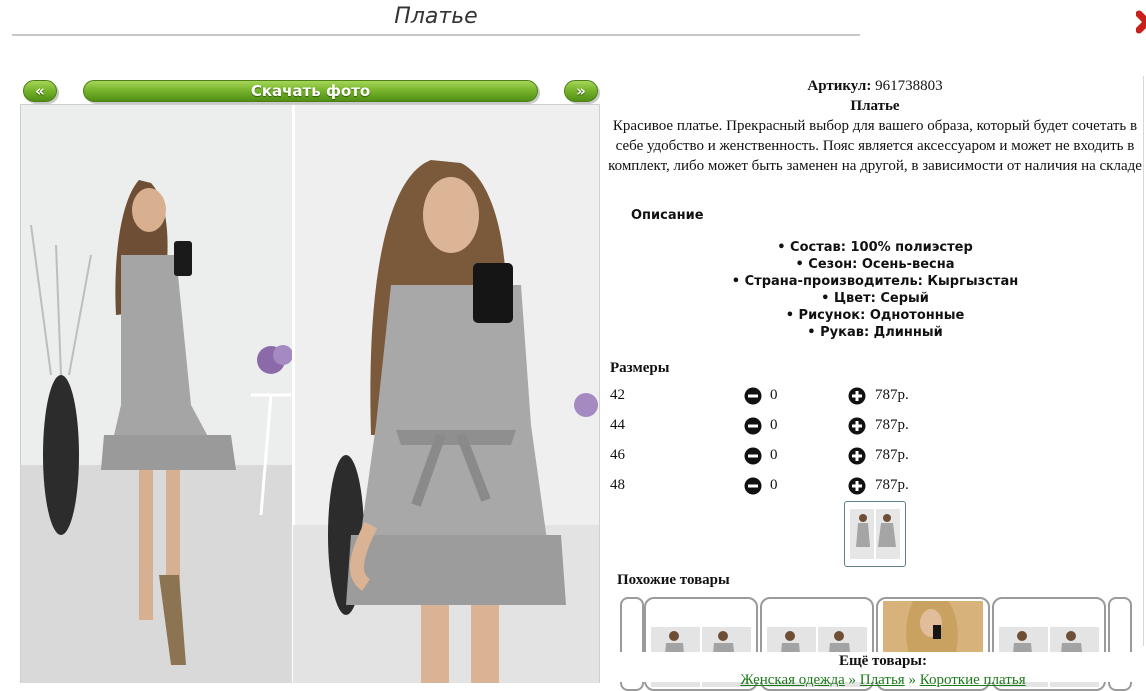 This screenshot has width=1146, height=691. What do you see at coordinates (617, 425) in the screenshot?
I see `size-value: 44` at bounding box center [617, 425].